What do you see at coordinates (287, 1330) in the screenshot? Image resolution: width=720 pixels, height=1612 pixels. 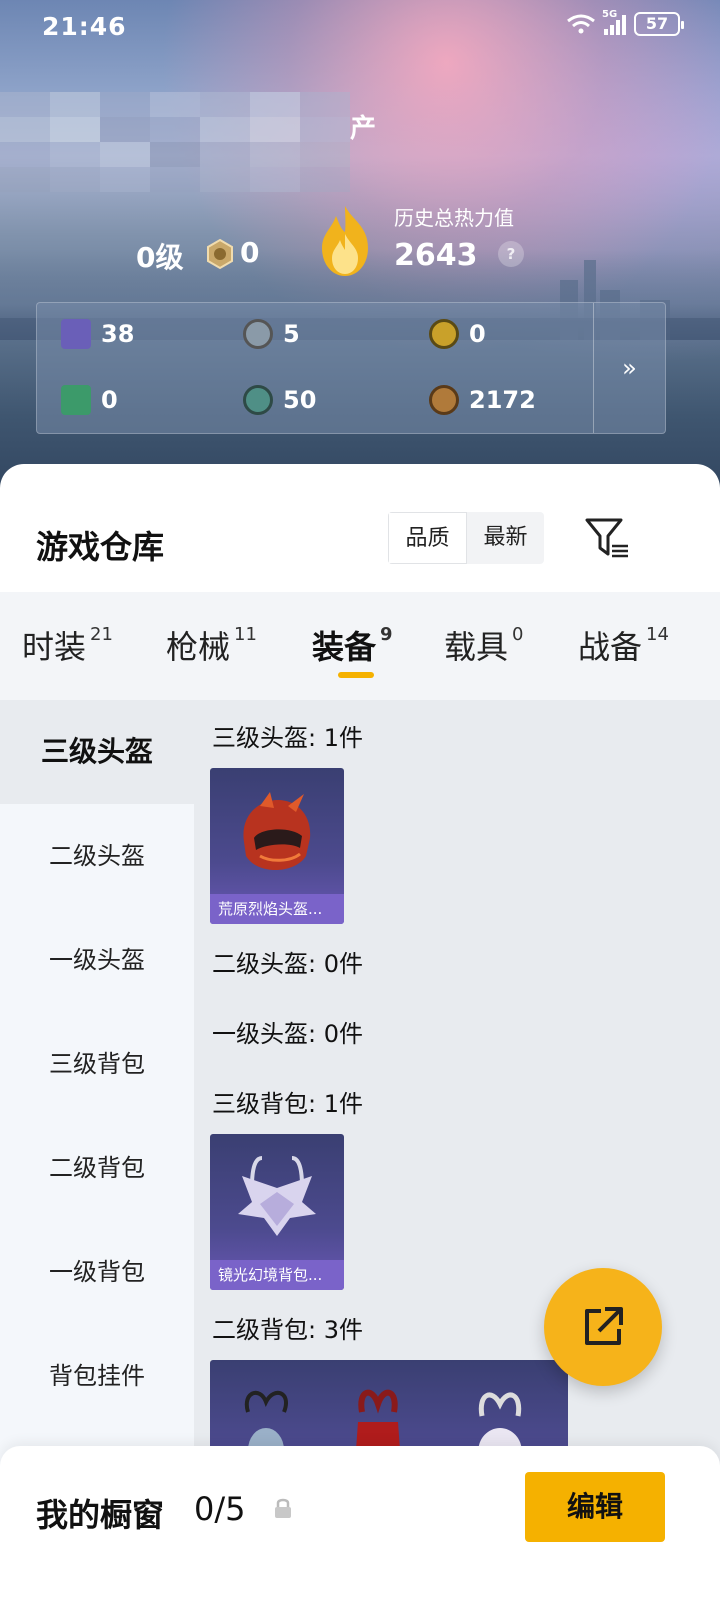 I see `section-label: 二级背包: 3件` at bounding box center [287, 1330].